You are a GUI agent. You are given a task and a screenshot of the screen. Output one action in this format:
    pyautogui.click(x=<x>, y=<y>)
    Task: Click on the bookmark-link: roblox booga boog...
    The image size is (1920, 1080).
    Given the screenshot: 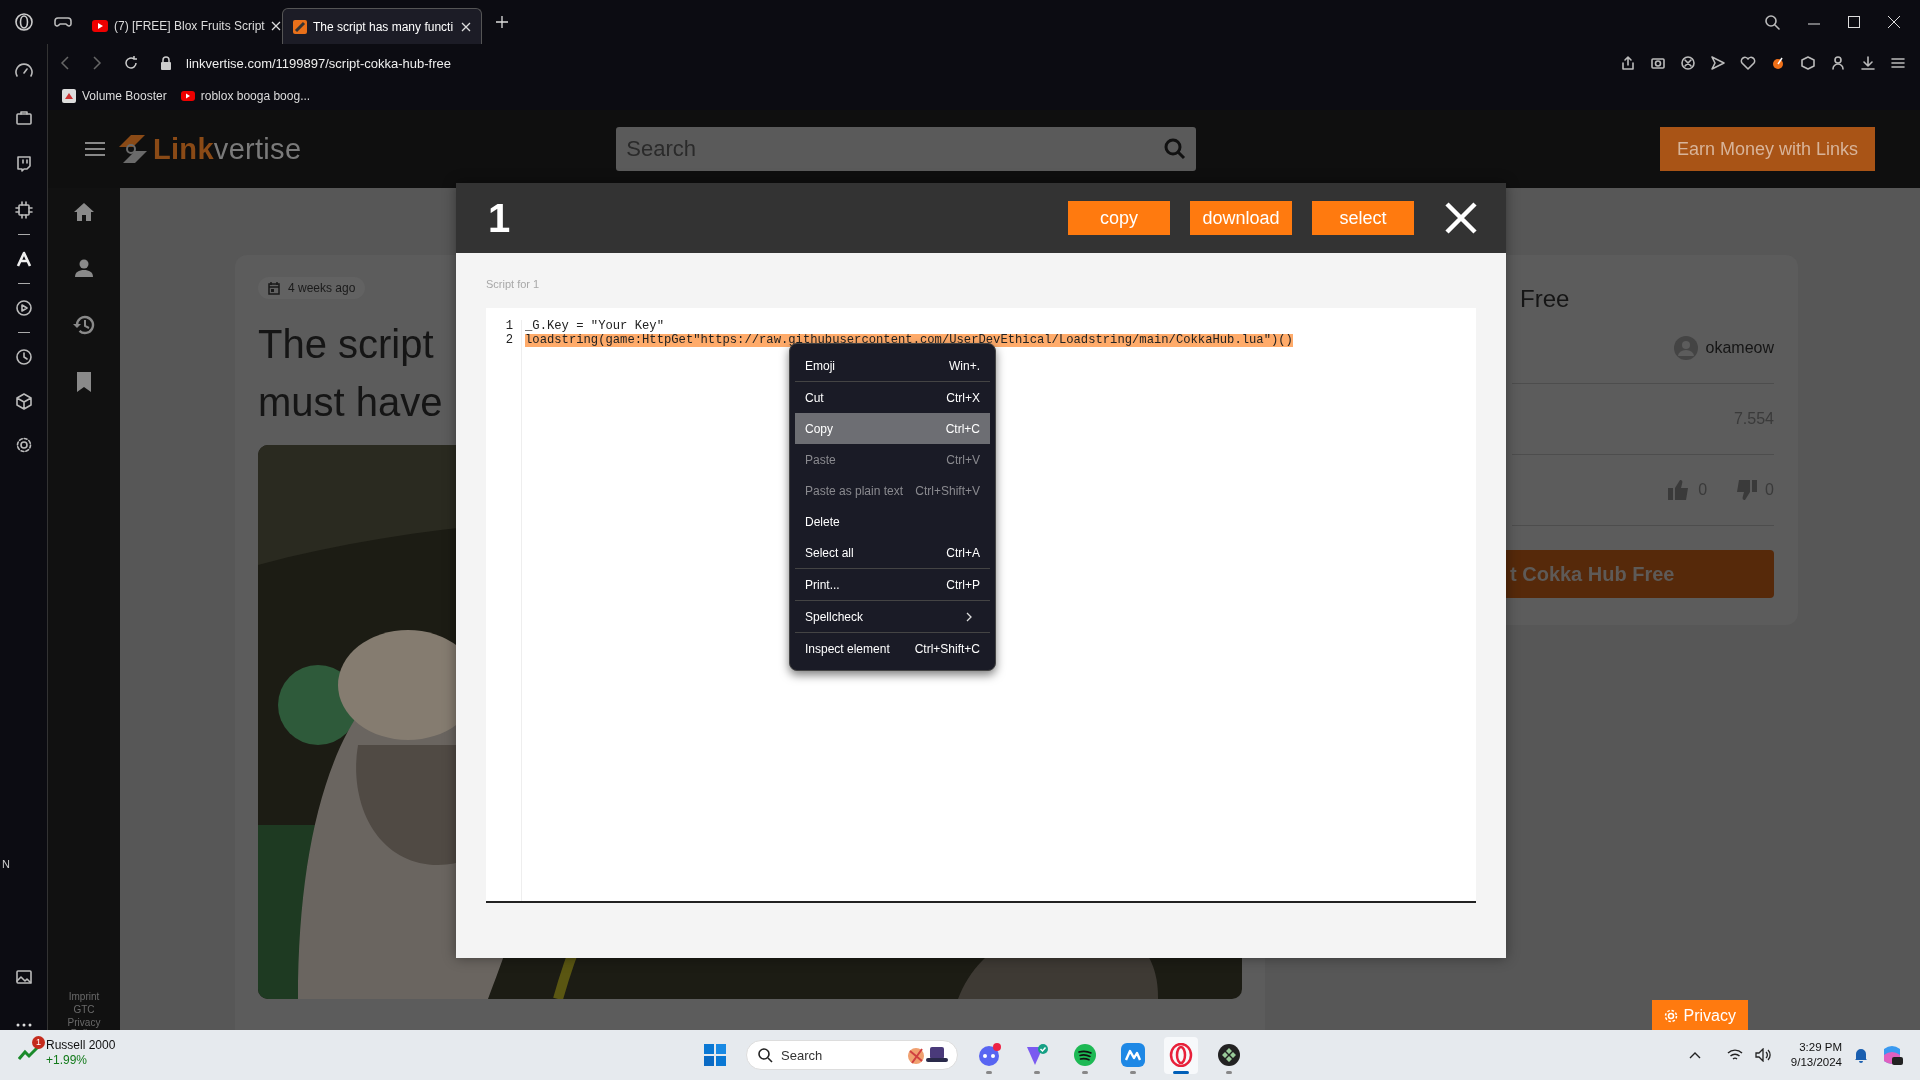 What is the action you would take?
    pyautogui.click(x=255, y=96)
    